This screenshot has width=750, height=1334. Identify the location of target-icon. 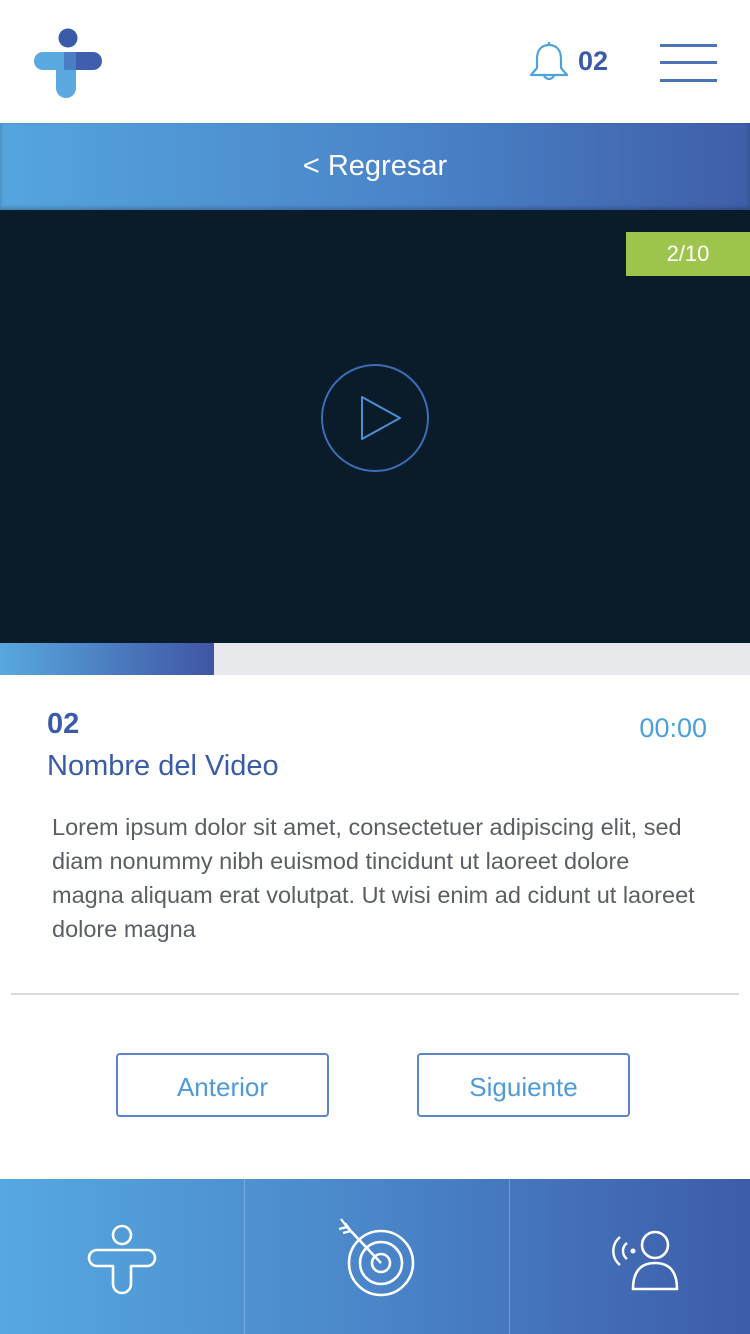
(376, 1257).